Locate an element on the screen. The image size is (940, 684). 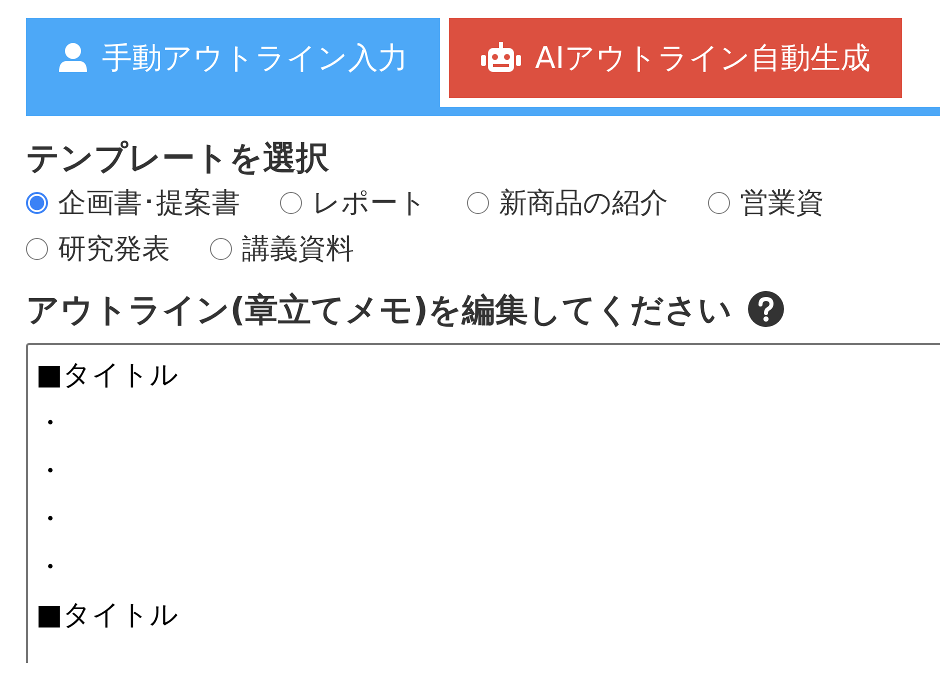
section-heading: テンプレートを選択 is located at coordinates (178, 158).